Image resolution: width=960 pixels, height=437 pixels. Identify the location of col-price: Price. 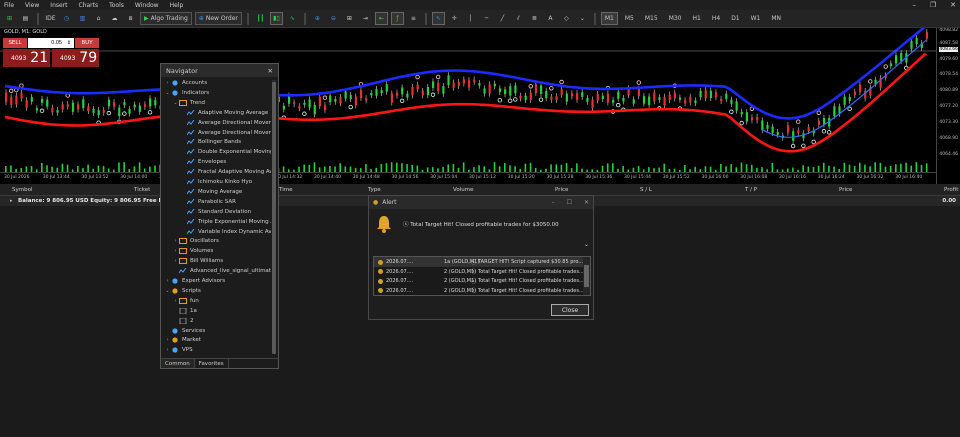
(561, 190).